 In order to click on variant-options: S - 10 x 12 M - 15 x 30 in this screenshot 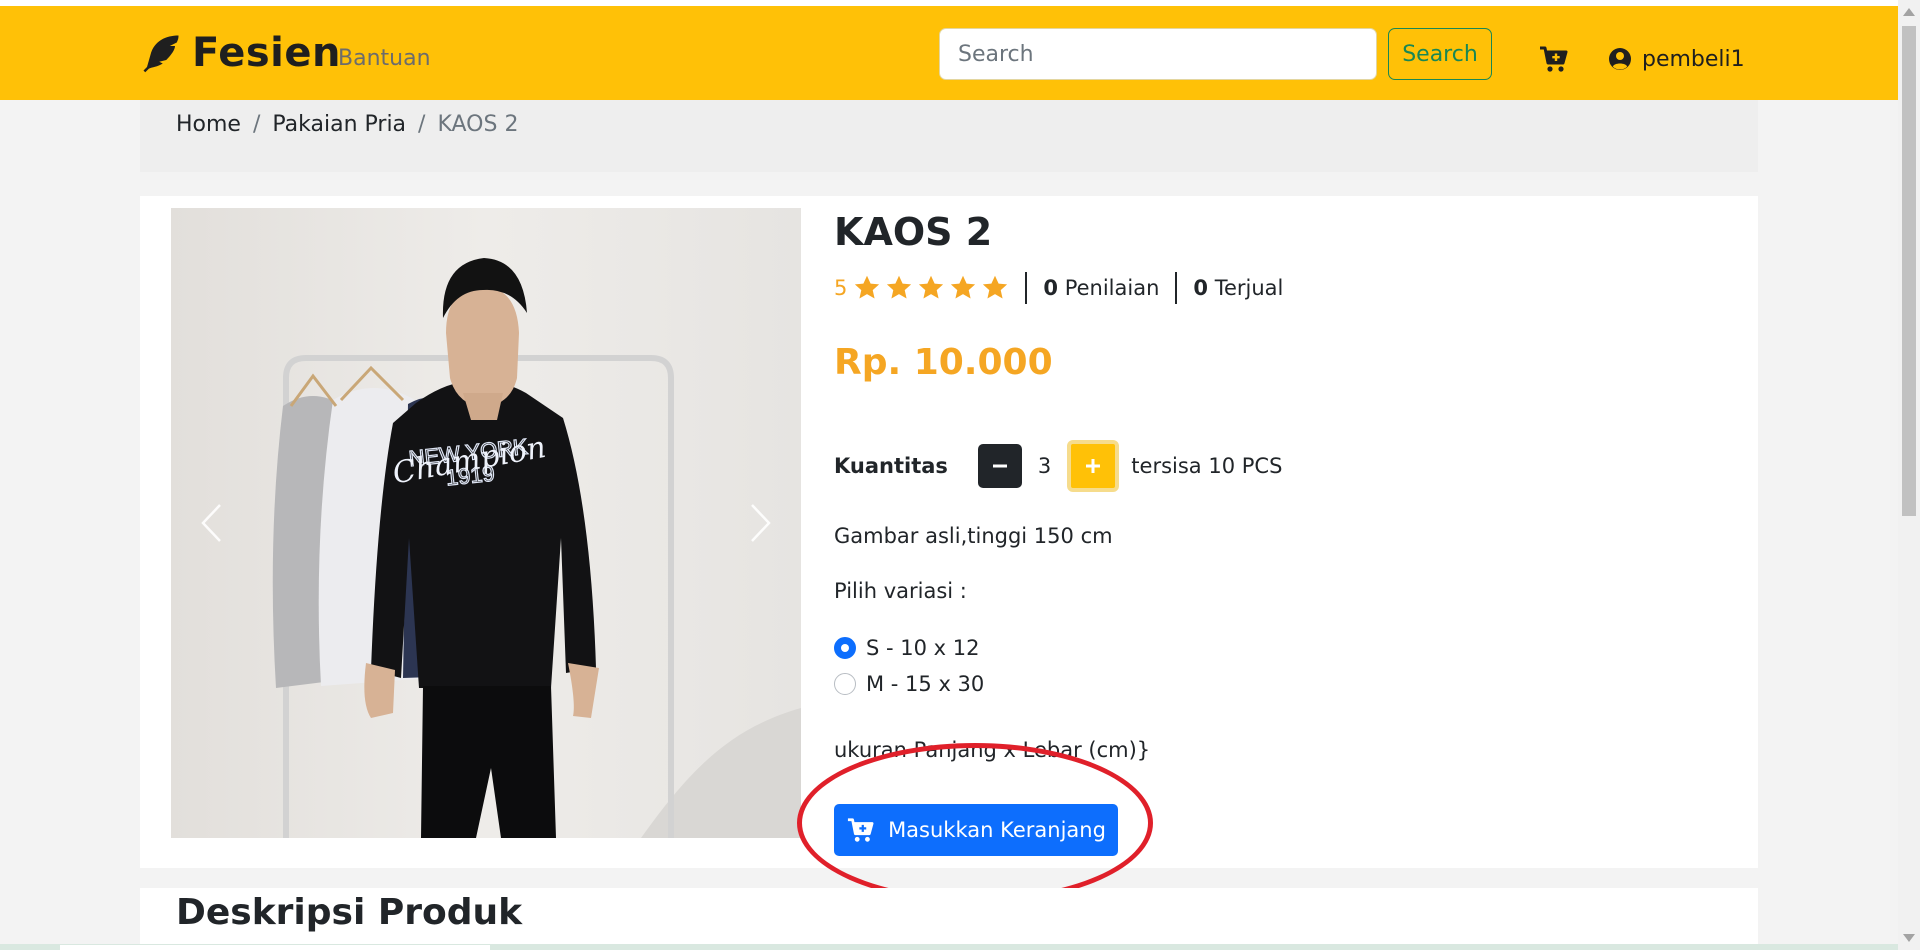, I will do `click(909, 666)`.